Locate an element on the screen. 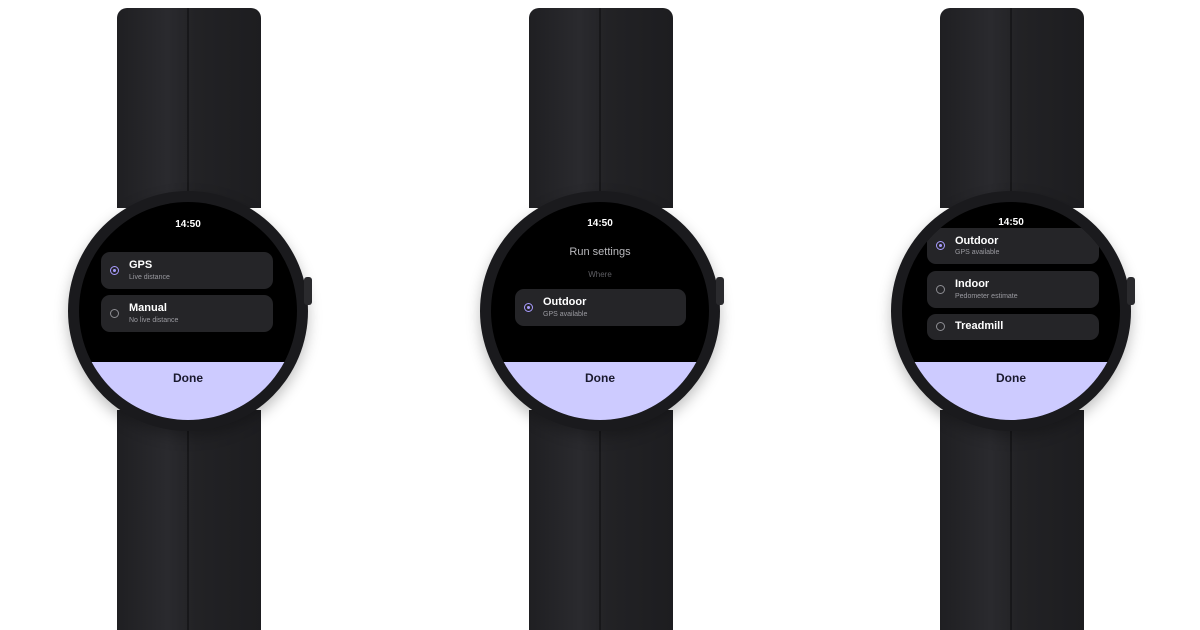 The image size is (1200, 630). option-gps: GPS Live distance is located at coordinates (187, 270).